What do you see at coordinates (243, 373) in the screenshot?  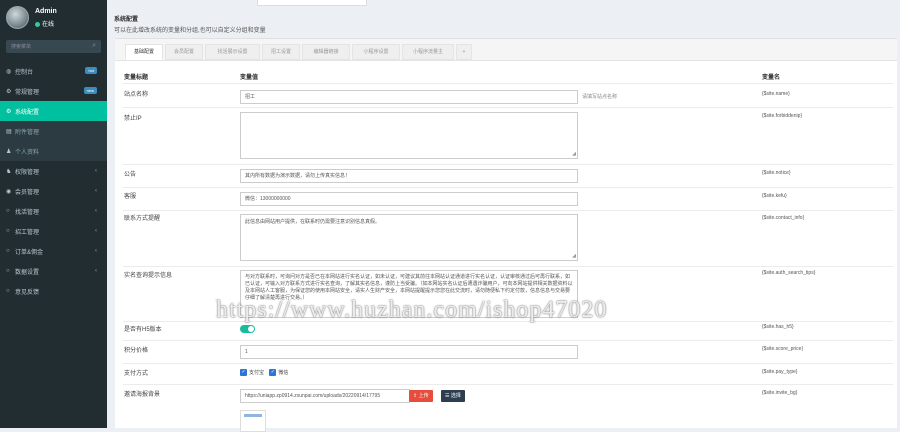 I see `checkbox-alipay: ✓` at bounding box center [243, 373].